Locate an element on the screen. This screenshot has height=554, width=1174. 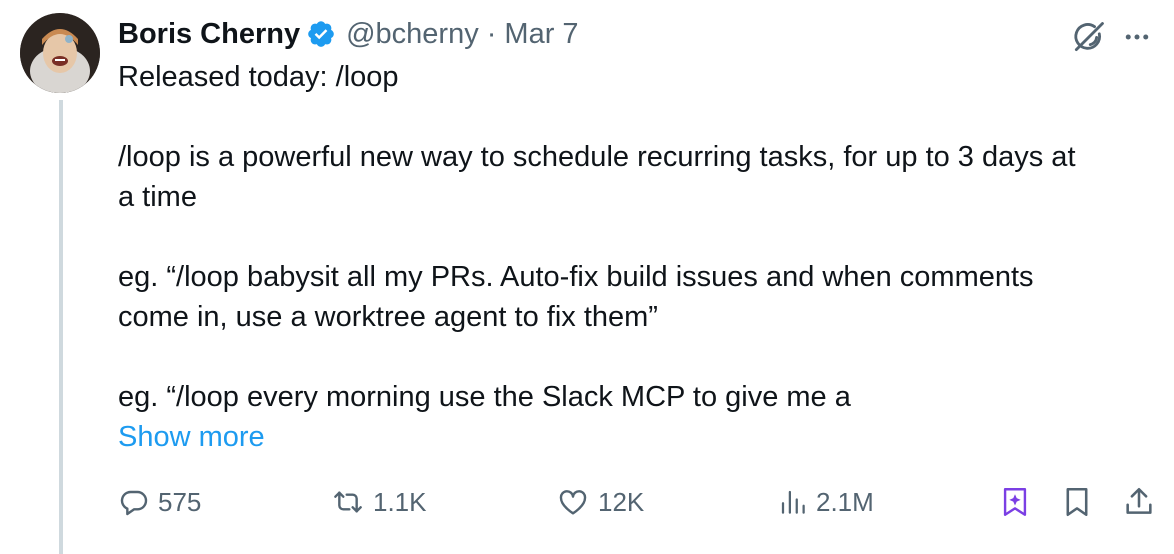
views-button: 2.1M is located at coordinates (826, 502).